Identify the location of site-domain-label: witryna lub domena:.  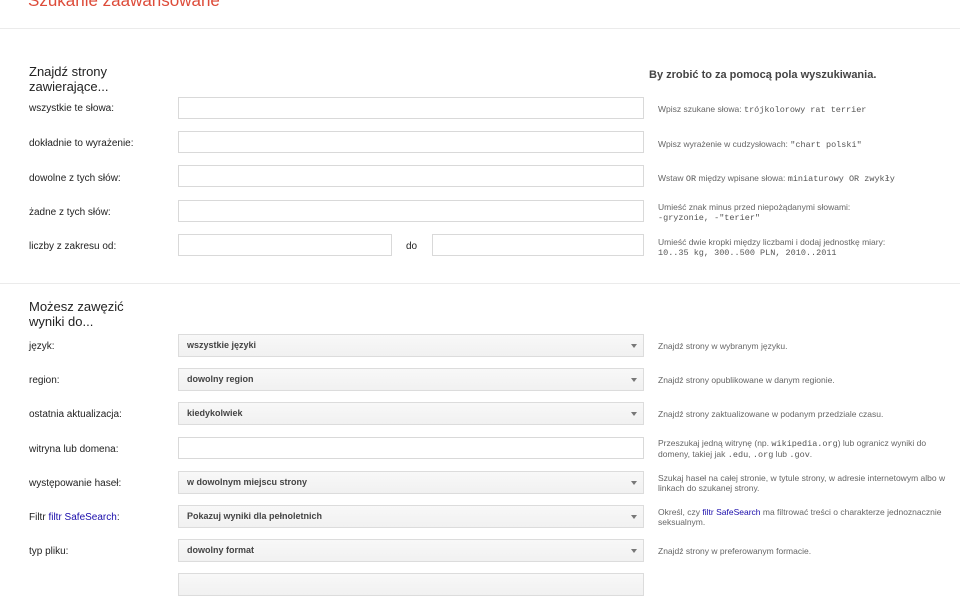
(74, 449).